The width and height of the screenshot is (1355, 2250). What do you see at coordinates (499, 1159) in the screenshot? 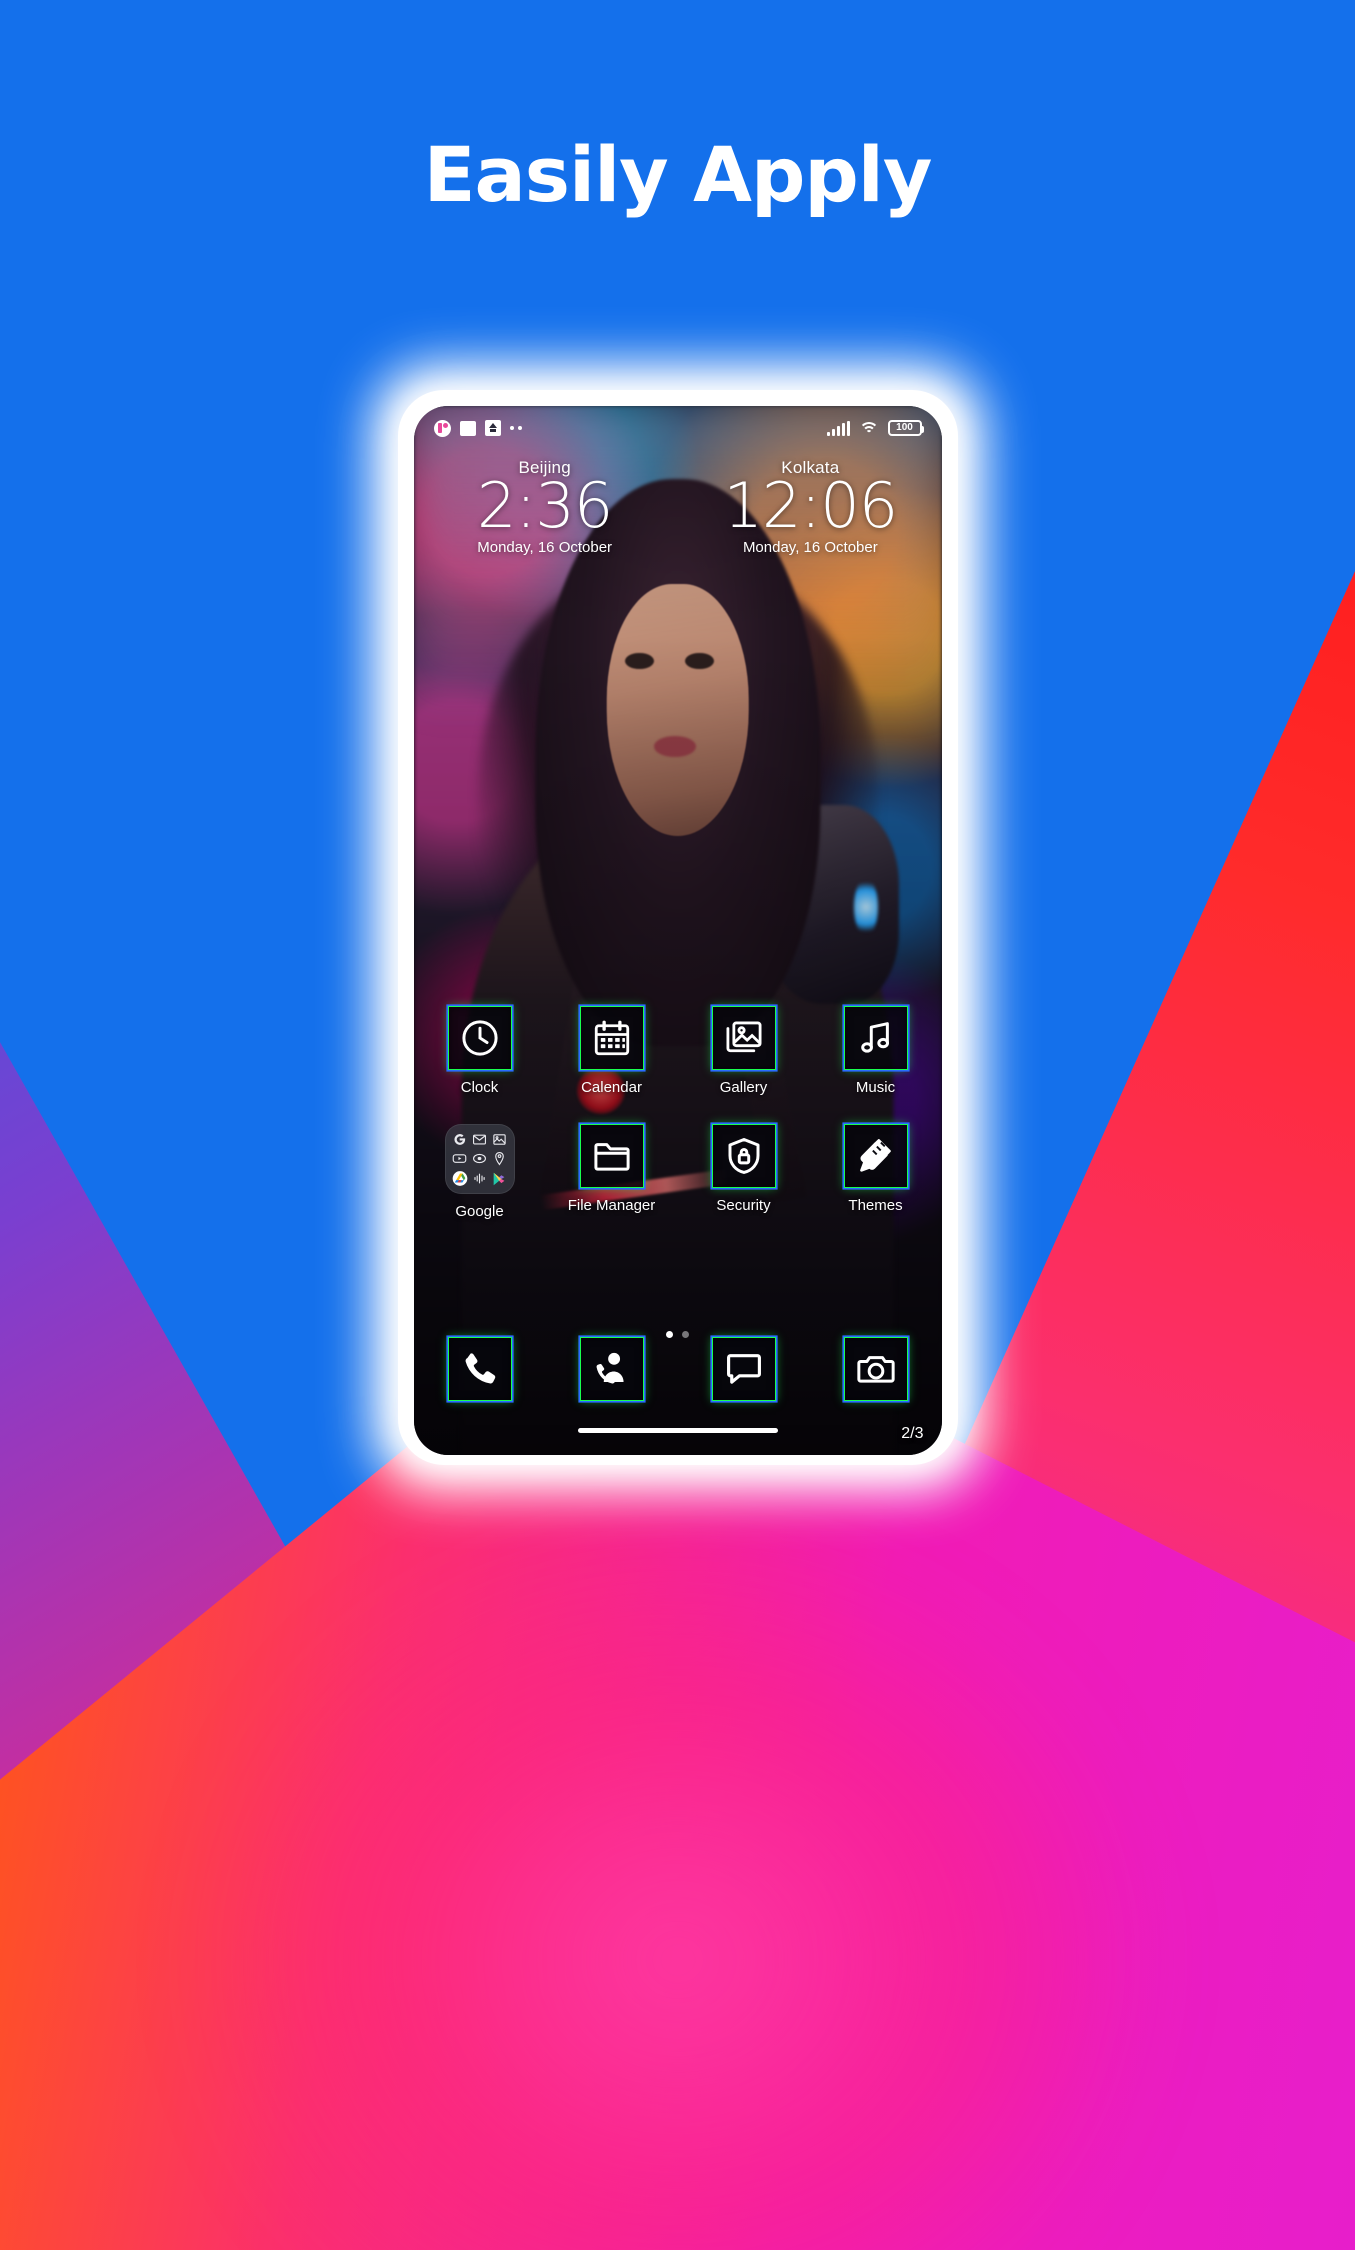
I see `maps-icon` at bounding box center [499, 1159].